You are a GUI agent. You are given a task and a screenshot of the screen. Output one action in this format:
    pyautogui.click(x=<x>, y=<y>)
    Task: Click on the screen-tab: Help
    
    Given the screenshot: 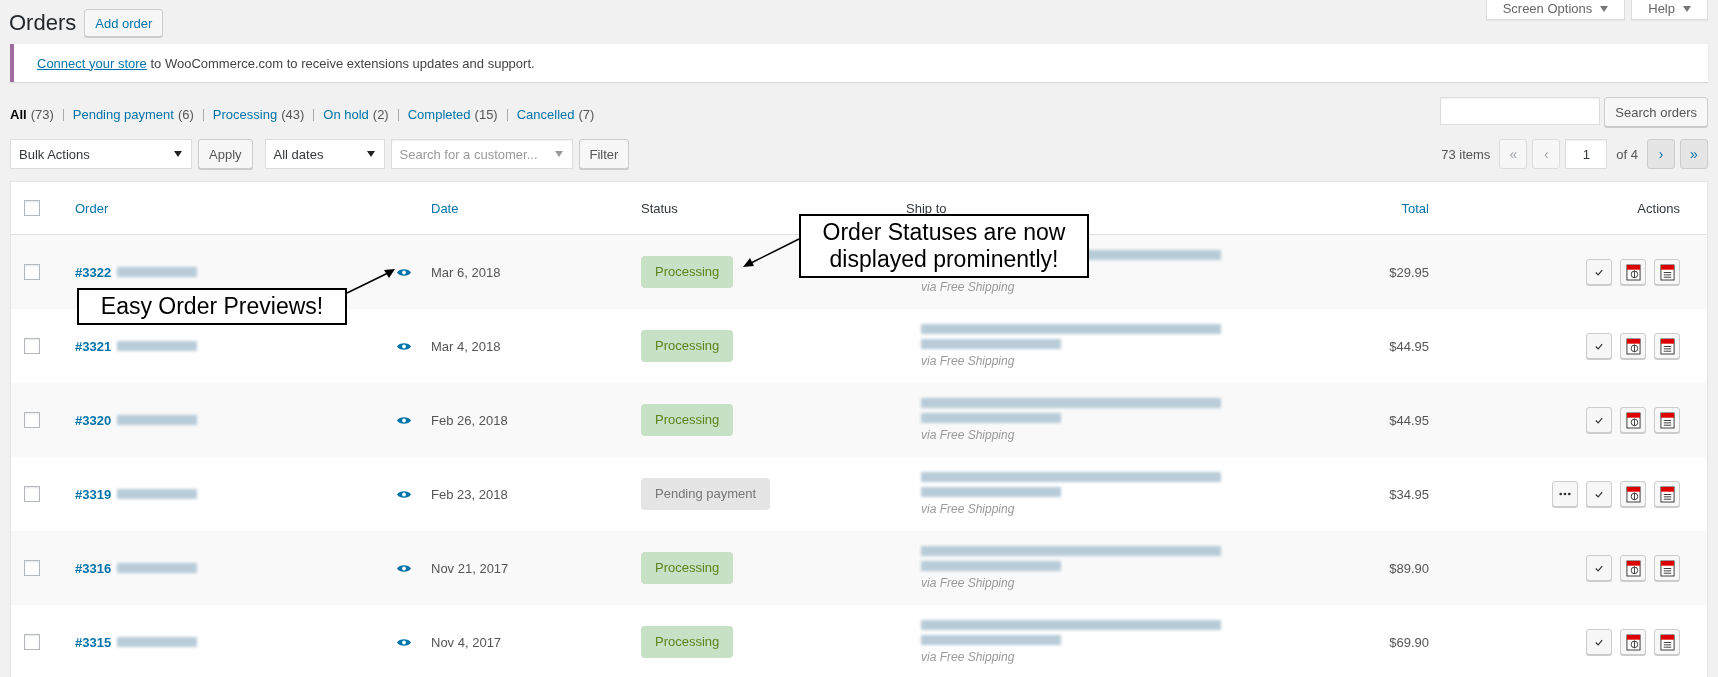 What is the action you would take?
    pyautogui.click(x=1669, y=10)
    